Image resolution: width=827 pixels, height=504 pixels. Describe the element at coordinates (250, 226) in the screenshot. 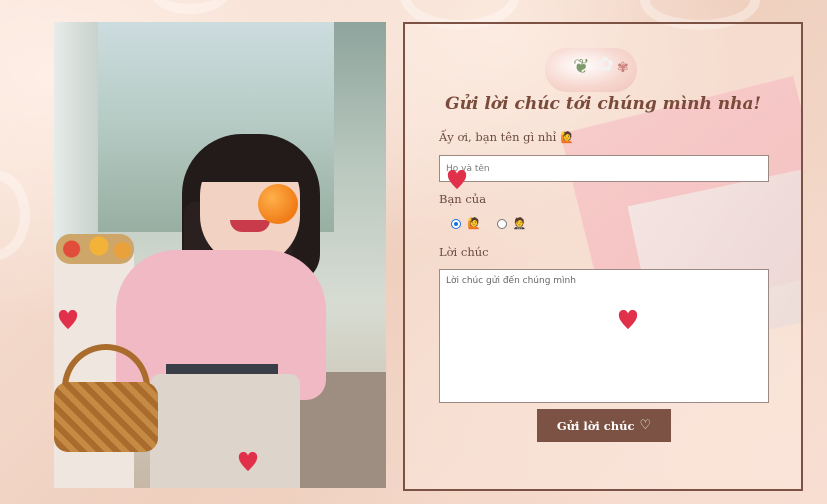

I see `photo-smile` at that location.